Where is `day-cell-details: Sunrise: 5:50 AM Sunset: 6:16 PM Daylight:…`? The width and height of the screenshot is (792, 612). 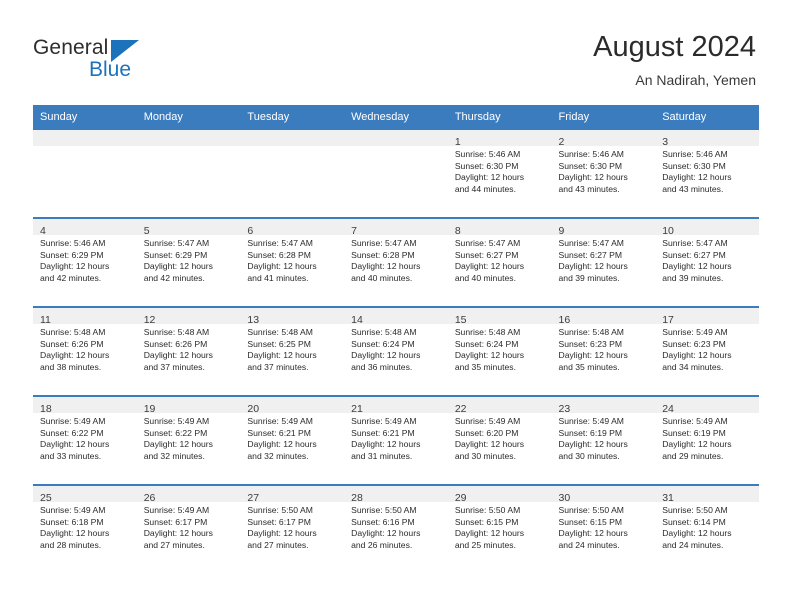
day-cell-details: Sunrise: 5:50 AM Sunset: 6:16 PM Daylight:… is located at coordinates (396, 526).